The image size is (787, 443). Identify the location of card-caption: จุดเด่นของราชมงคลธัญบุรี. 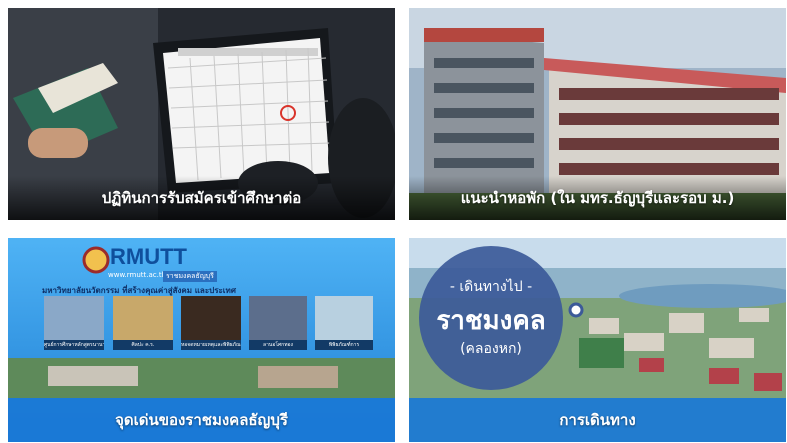
(201, 420).